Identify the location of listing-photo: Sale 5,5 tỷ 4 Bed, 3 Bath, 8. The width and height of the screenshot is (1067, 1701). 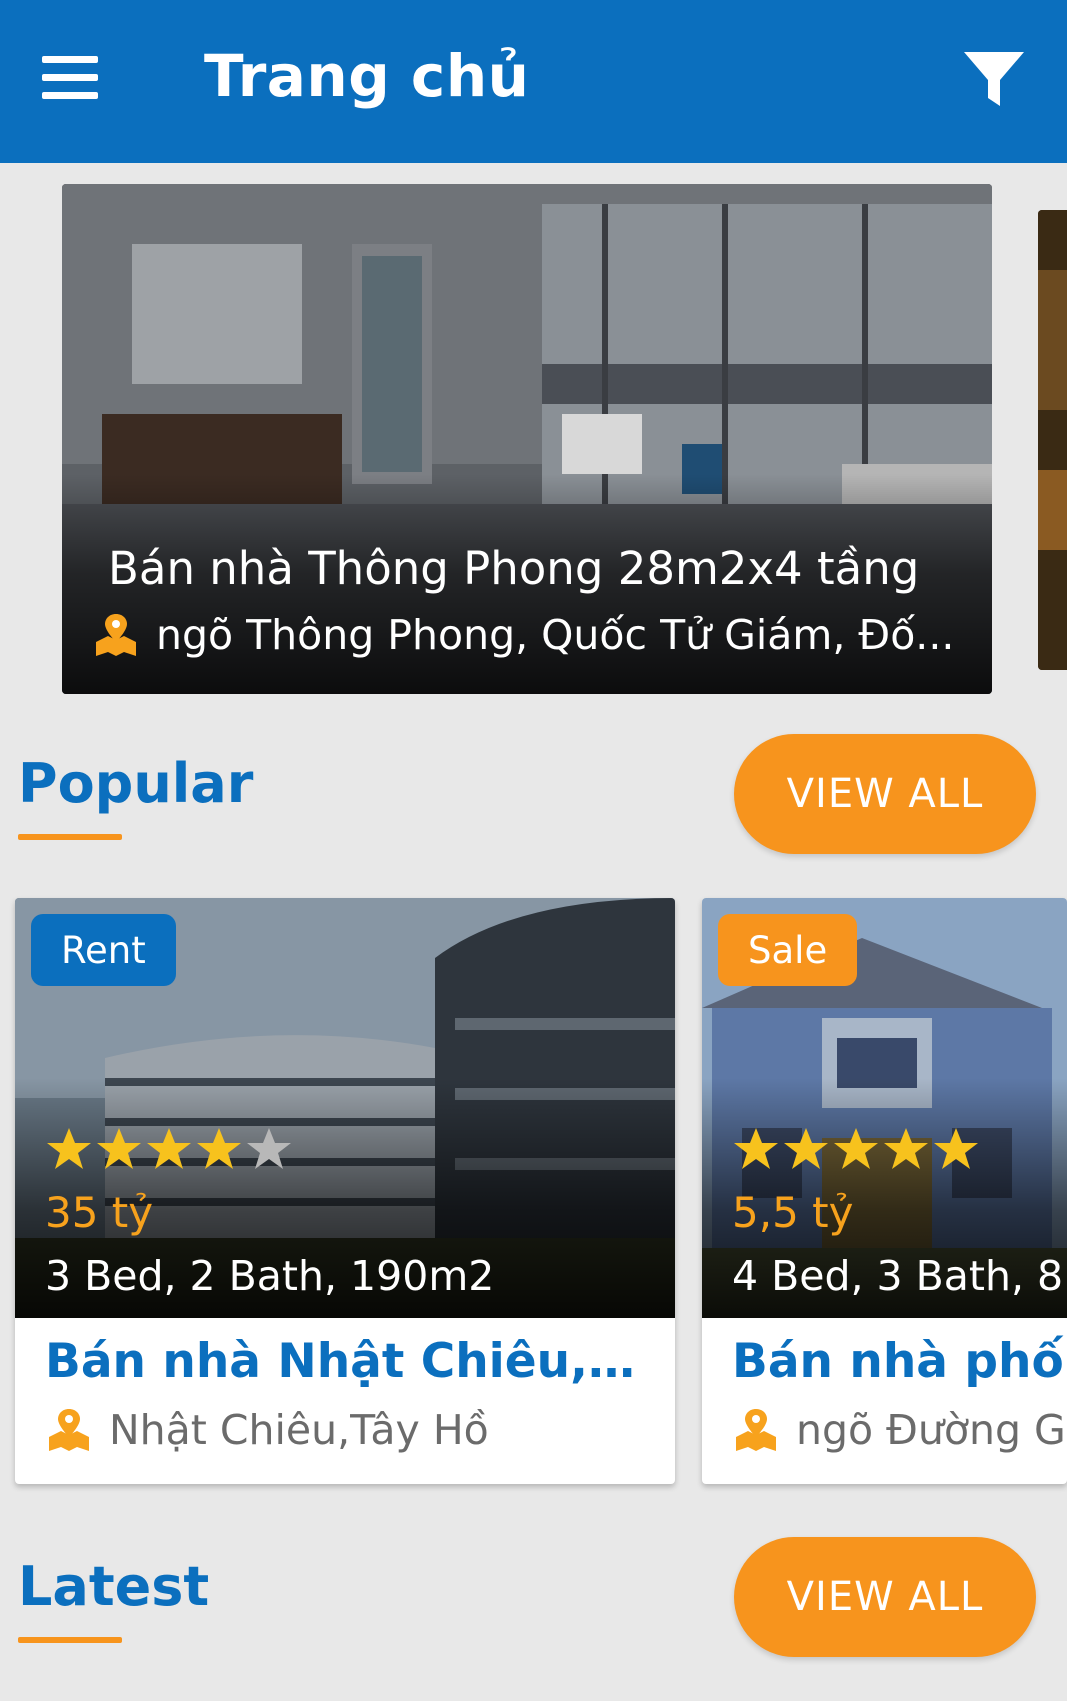
(884, 1108).